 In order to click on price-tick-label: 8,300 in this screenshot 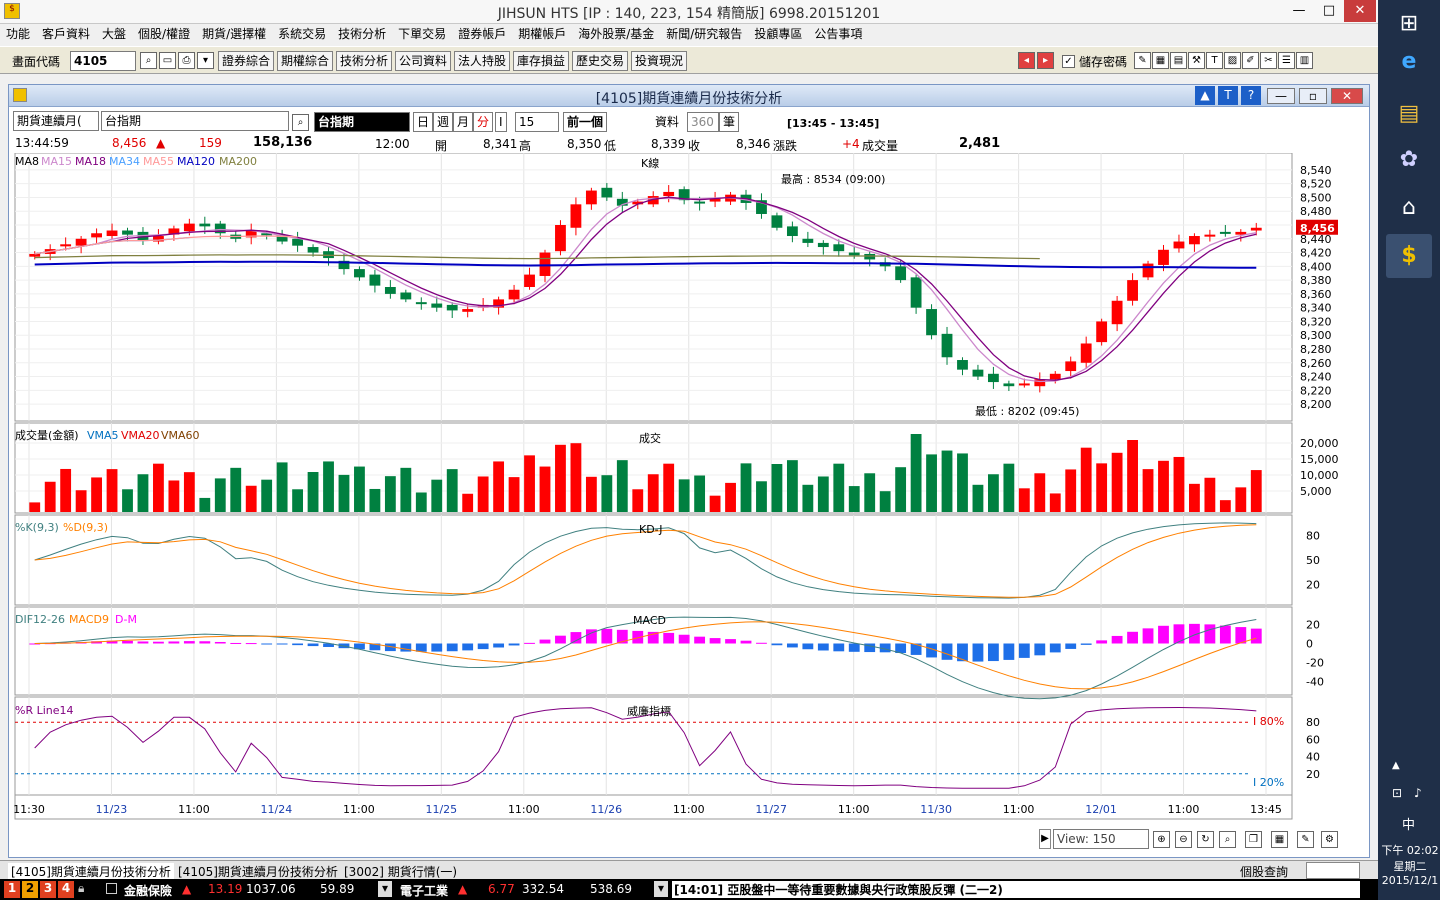, I will do `click(1316, 335)`.